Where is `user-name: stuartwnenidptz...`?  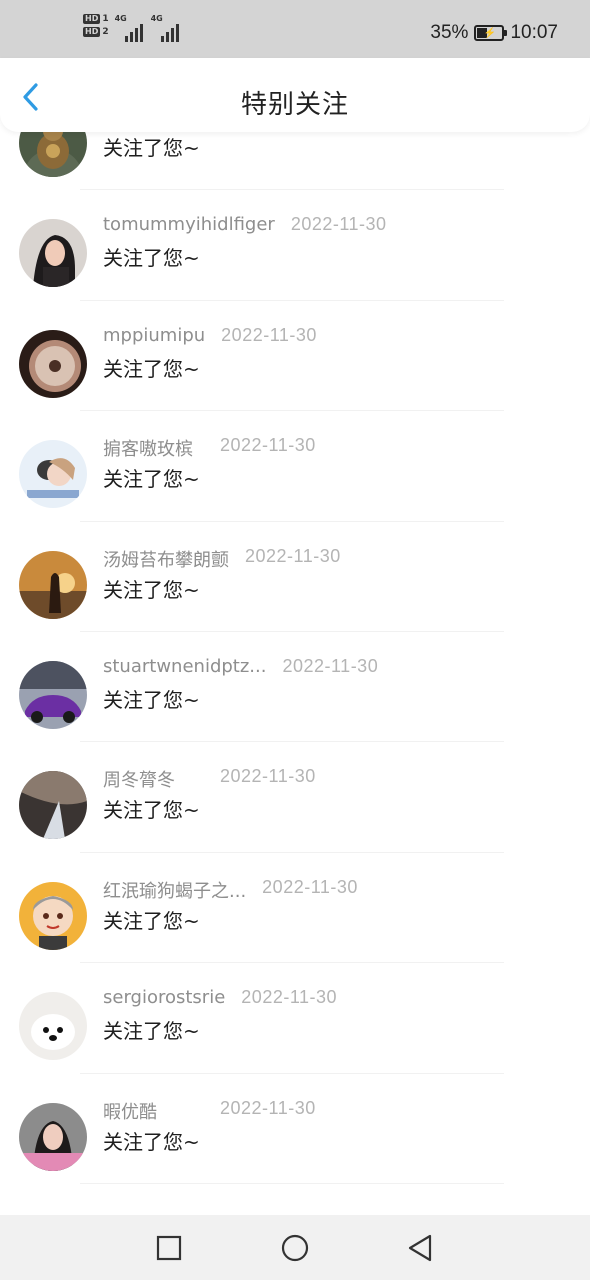
user-name: stuartwnenidptz... is located at coordinates (184, 666).